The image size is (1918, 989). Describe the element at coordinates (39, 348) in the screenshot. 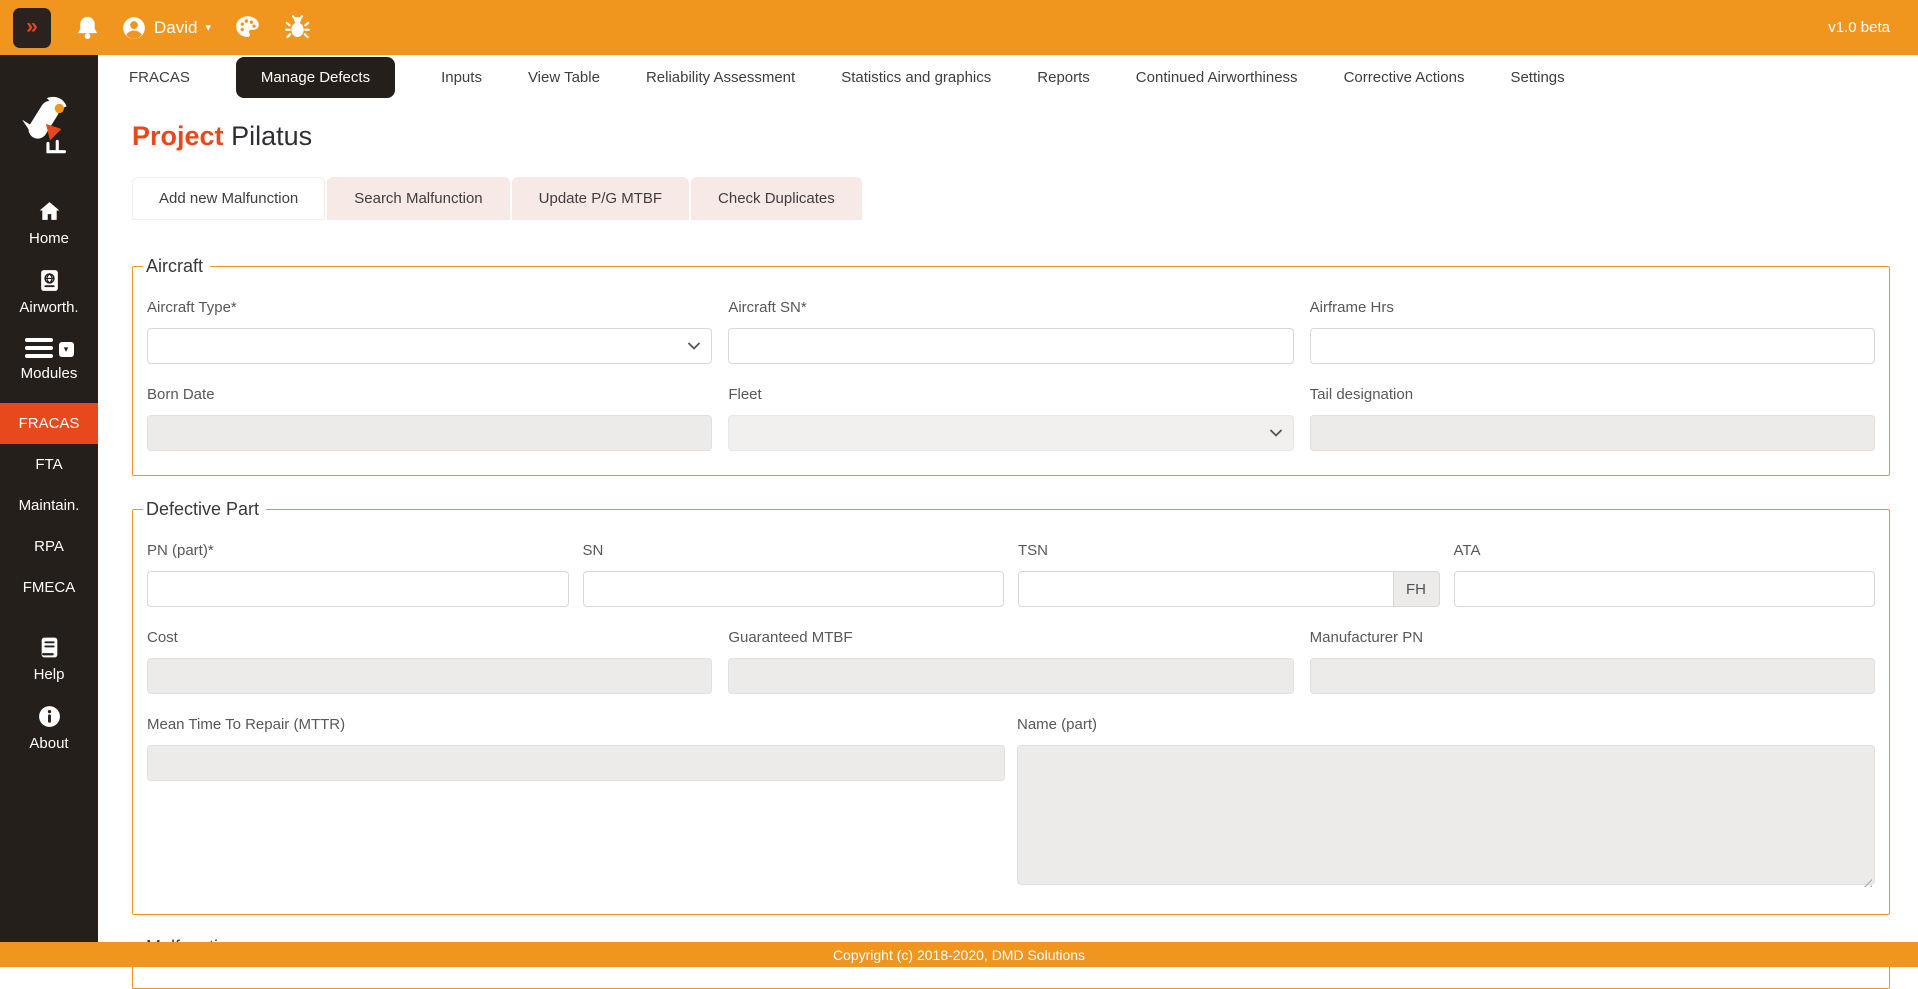

I see `menu-icon` at that location.